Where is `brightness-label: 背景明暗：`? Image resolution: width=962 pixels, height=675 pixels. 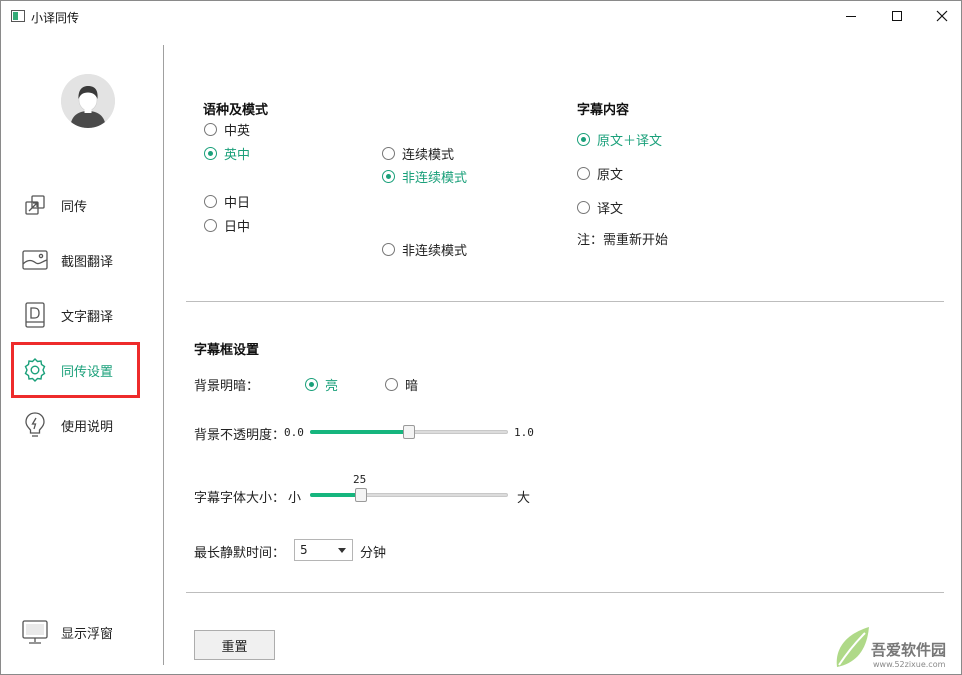
brightness-label: 背景明暗： is located at coordinates (227, 386).